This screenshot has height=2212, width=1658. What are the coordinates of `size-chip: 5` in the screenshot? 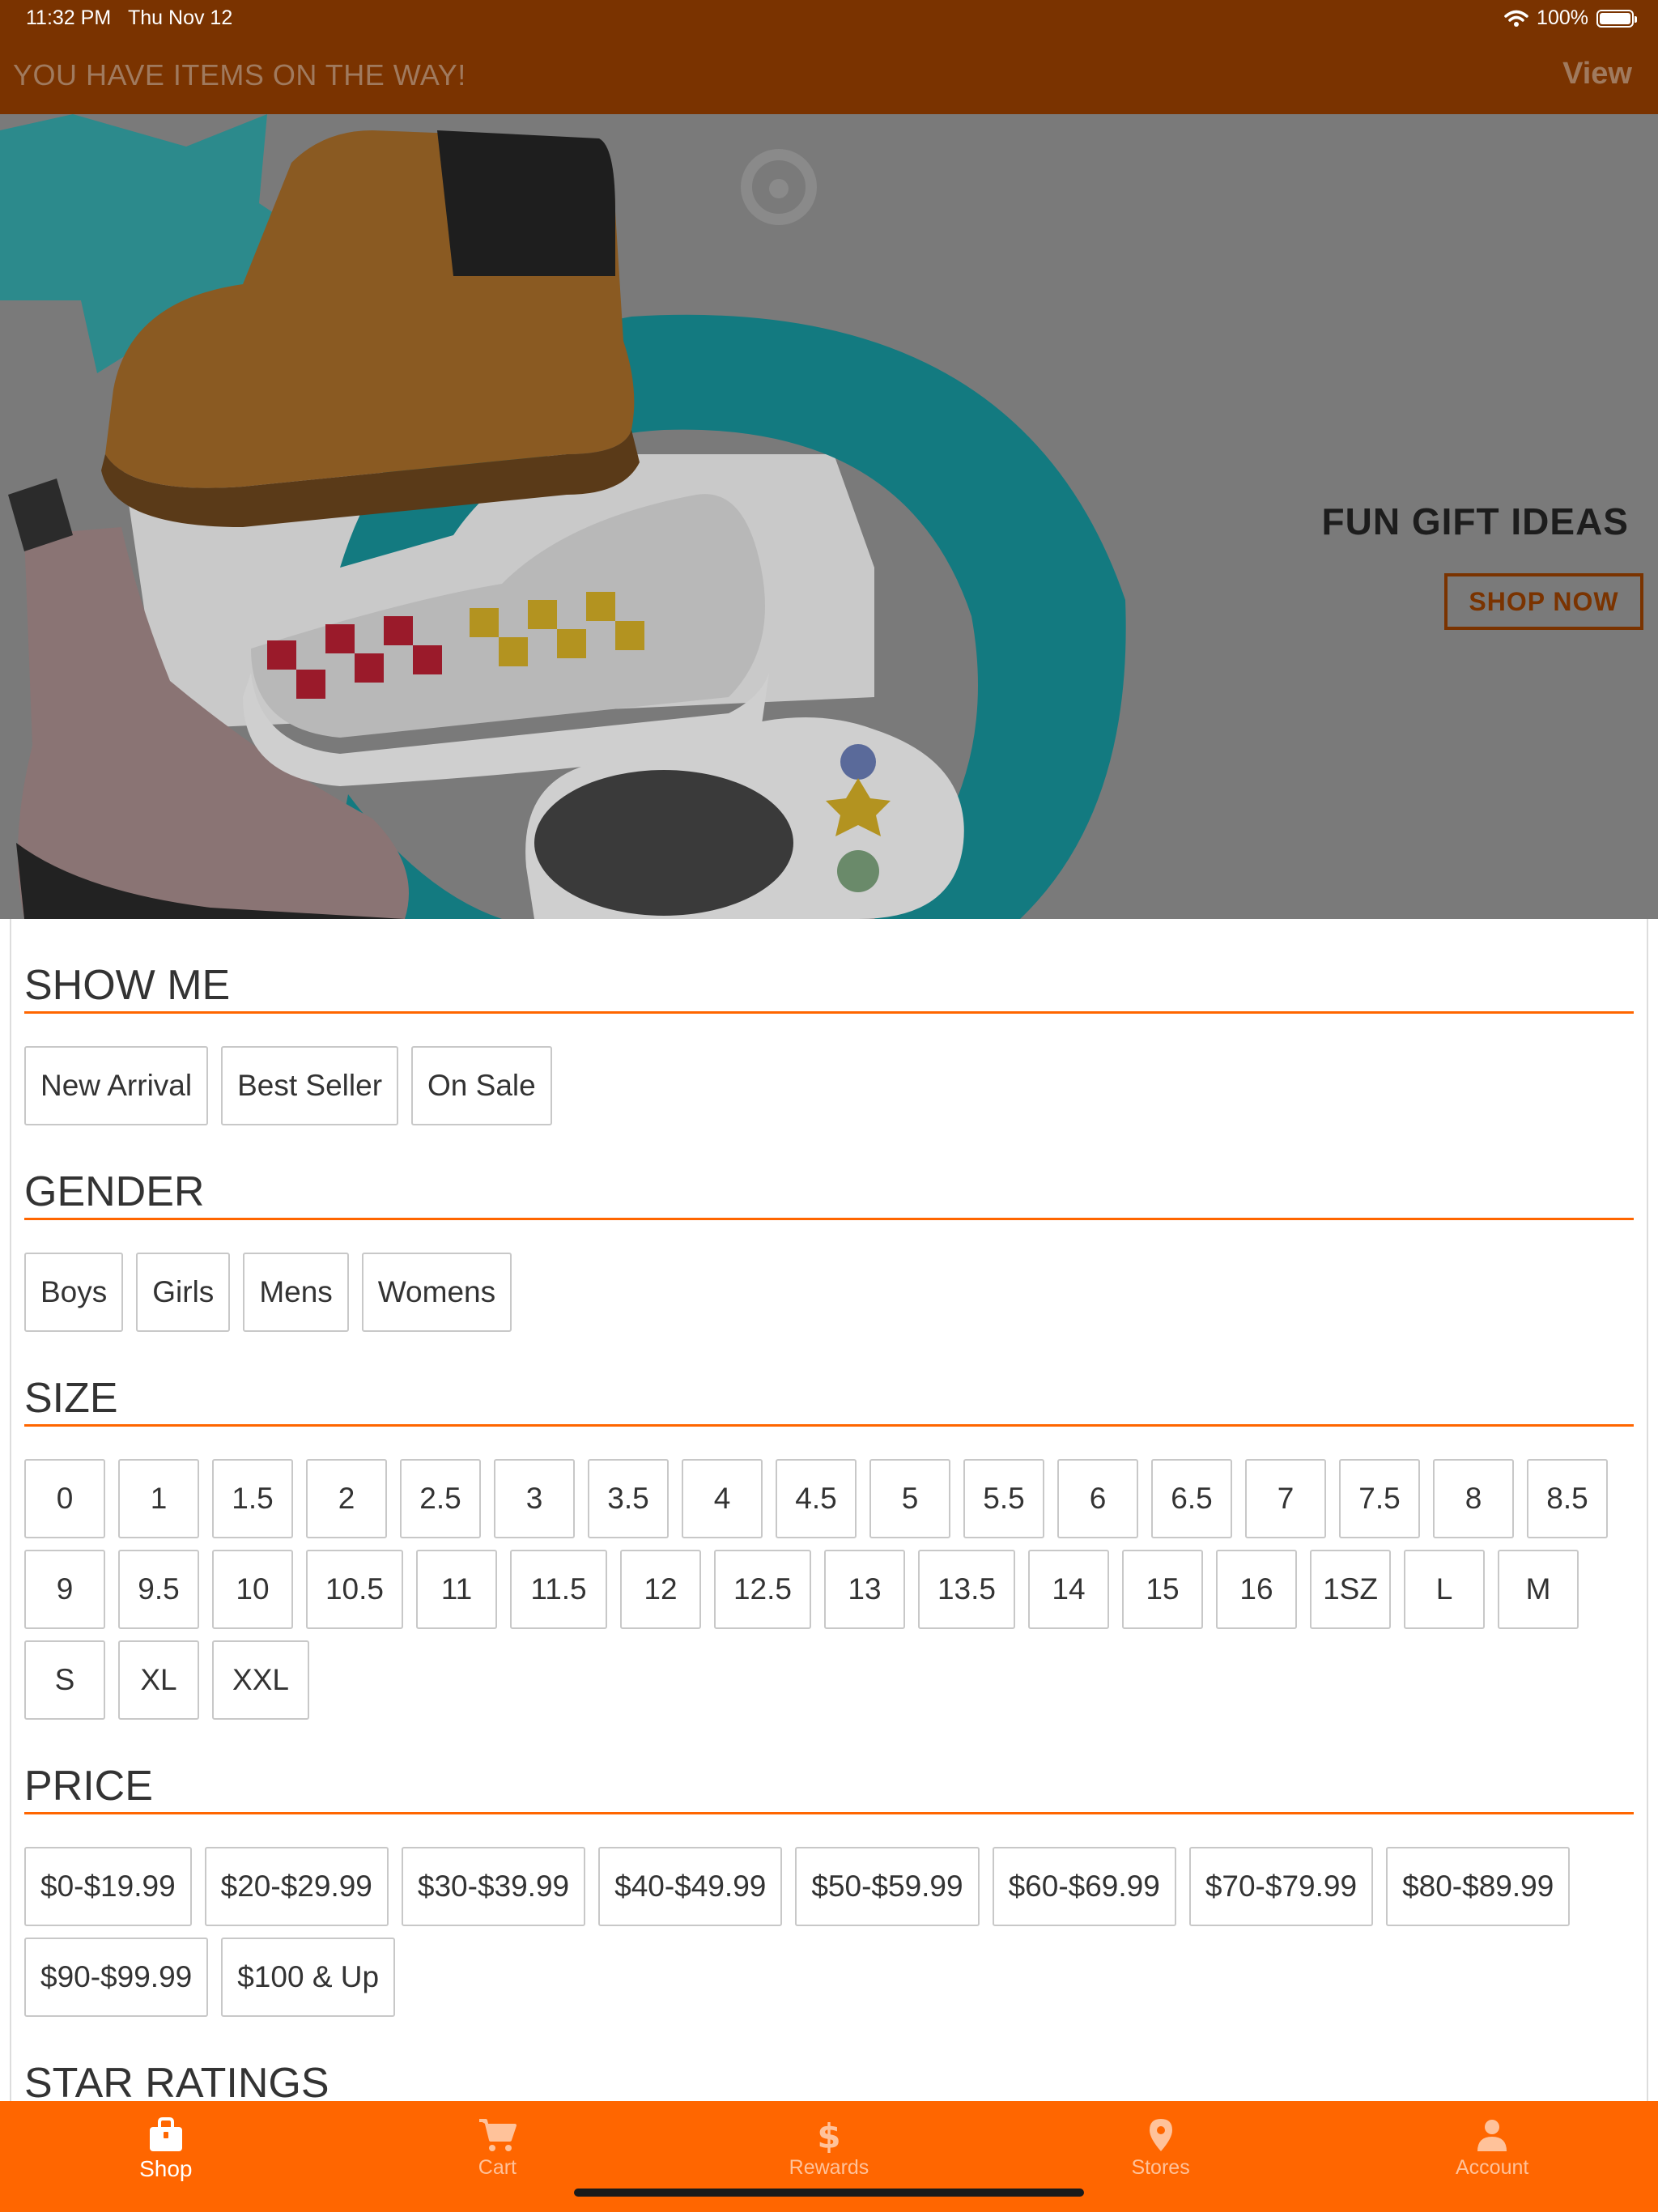 It's located at (909, 1498).